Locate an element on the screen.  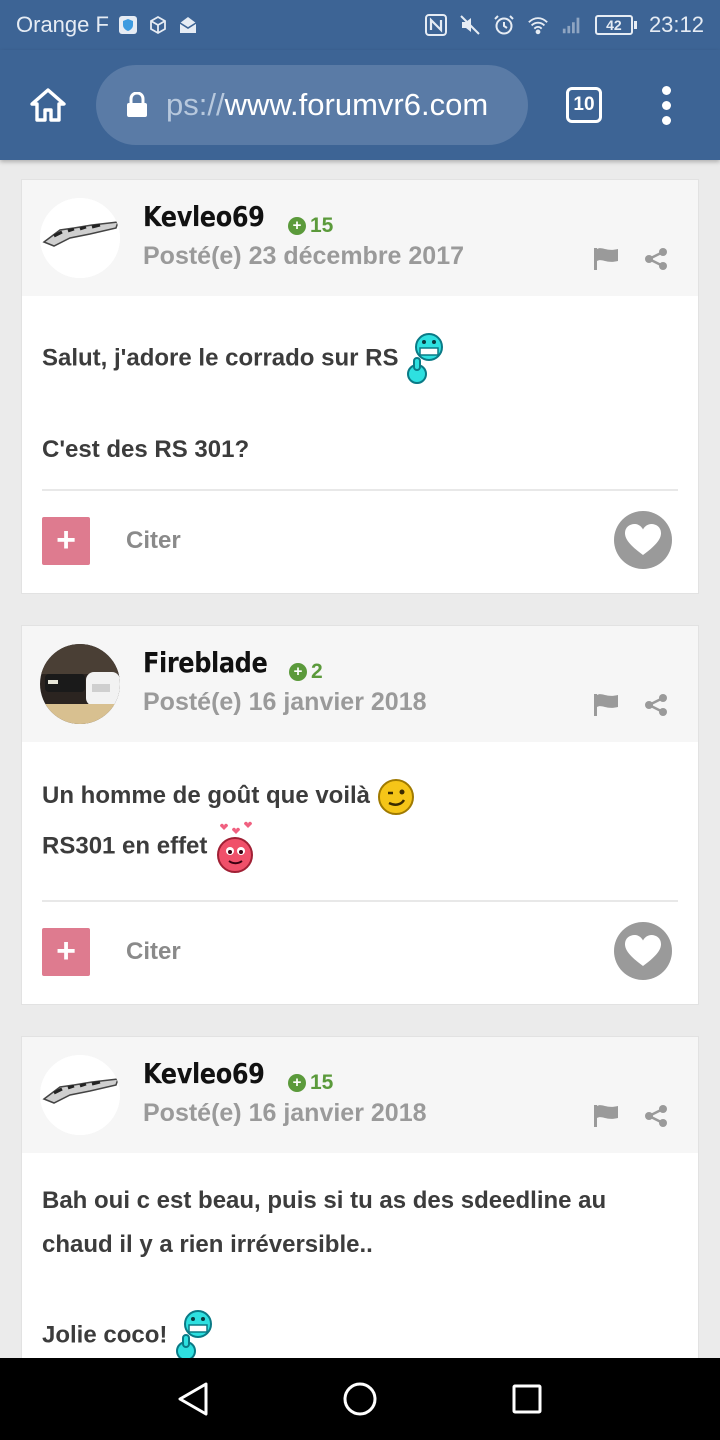
post-text-line: RS301 en effet is located at coordinates (125, 846).